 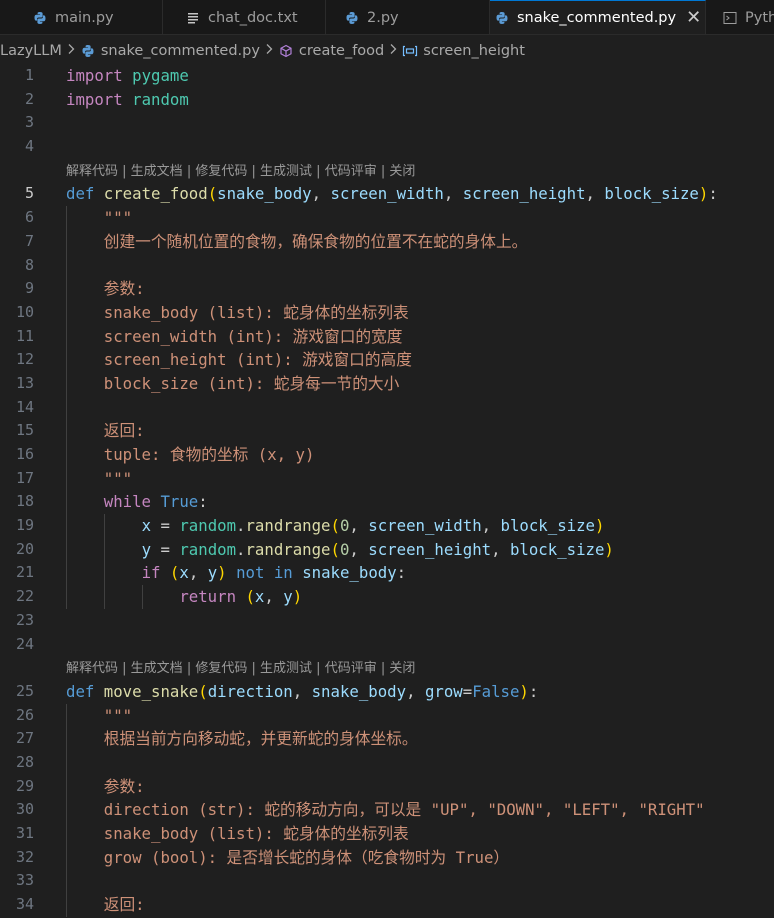 I want to click on tab-snake-commented-py: snake_commented.py ✕, so click(x=598, y=17).